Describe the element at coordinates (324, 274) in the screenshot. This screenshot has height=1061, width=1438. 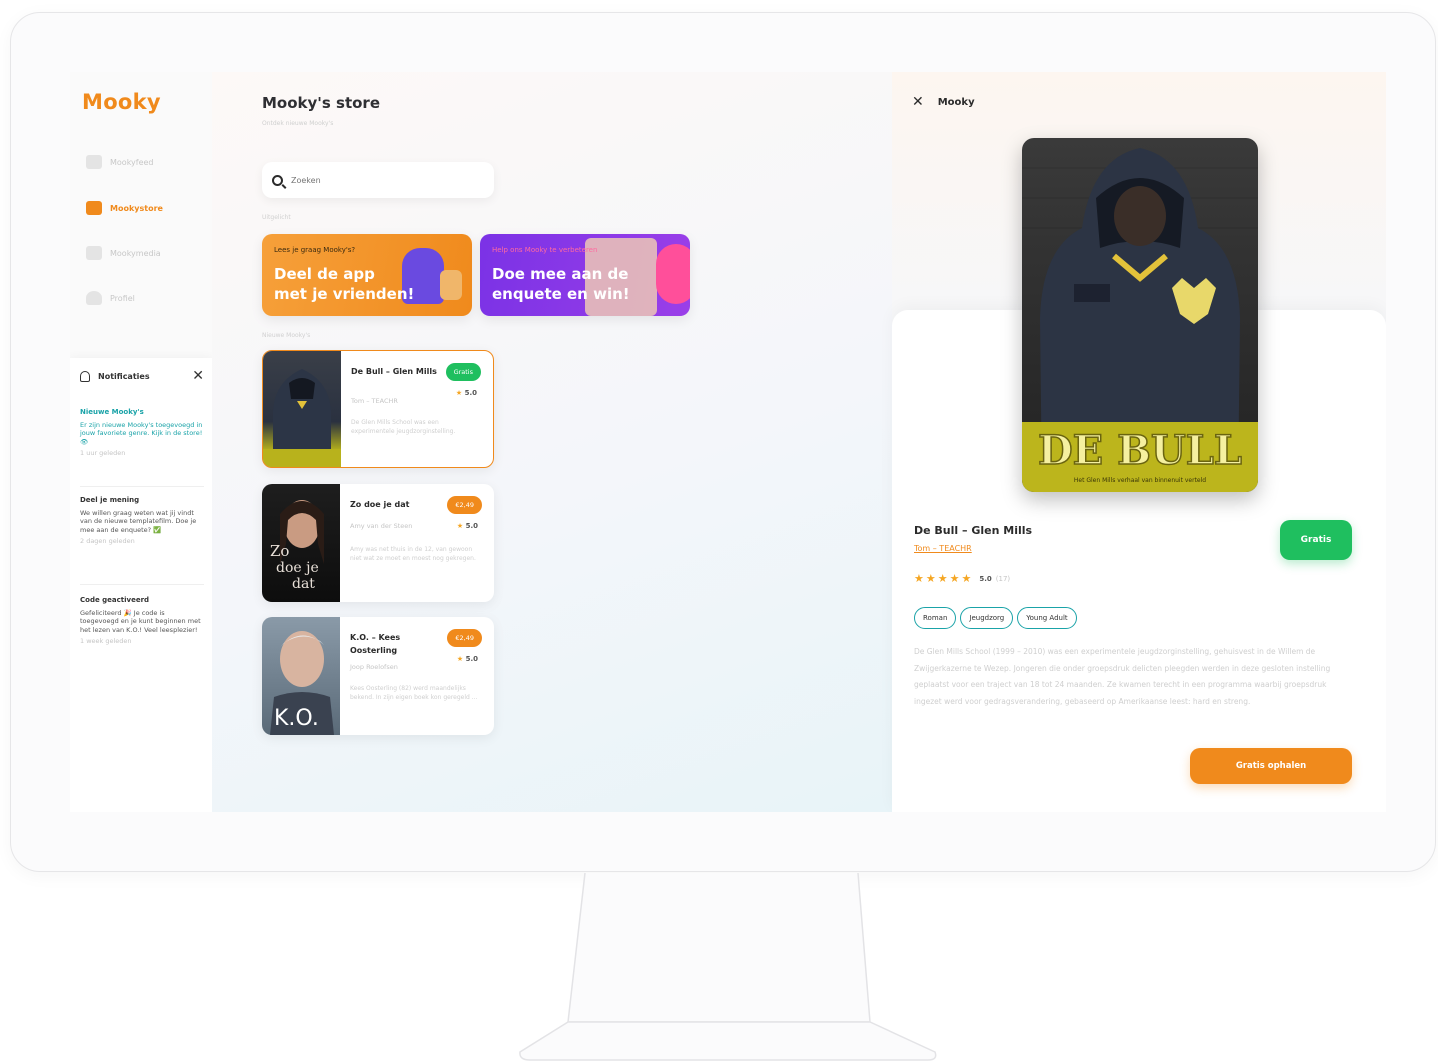
I see `banner-title-line: Deel de app` at that location.